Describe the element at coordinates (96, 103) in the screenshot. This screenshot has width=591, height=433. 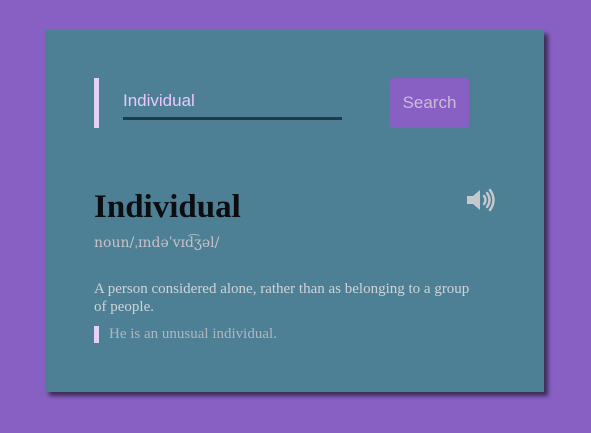
I see `search-accent-bar` at that location.